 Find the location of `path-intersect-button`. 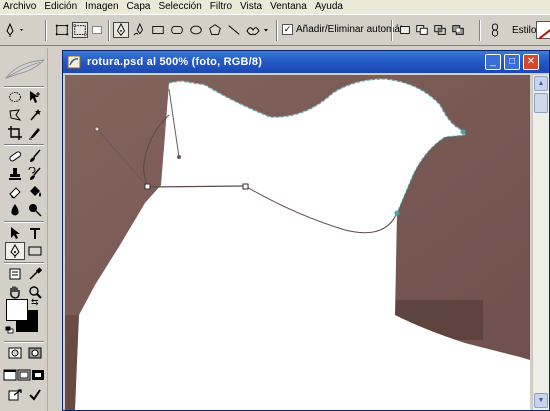

path-intersect-button is located at coordinates (440, 30).